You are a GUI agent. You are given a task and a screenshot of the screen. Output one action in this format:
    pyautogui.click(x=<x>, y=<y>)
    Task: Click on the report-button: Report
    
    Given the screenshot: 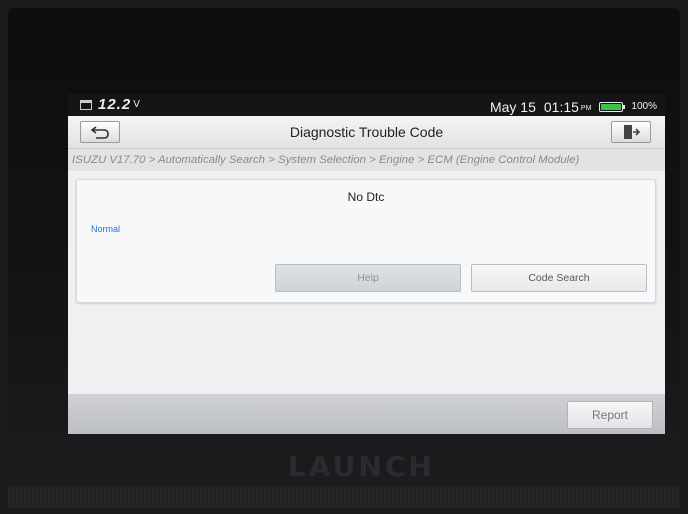 What is the action you would take?
    pyautogui.click(x=610, y=415)
    